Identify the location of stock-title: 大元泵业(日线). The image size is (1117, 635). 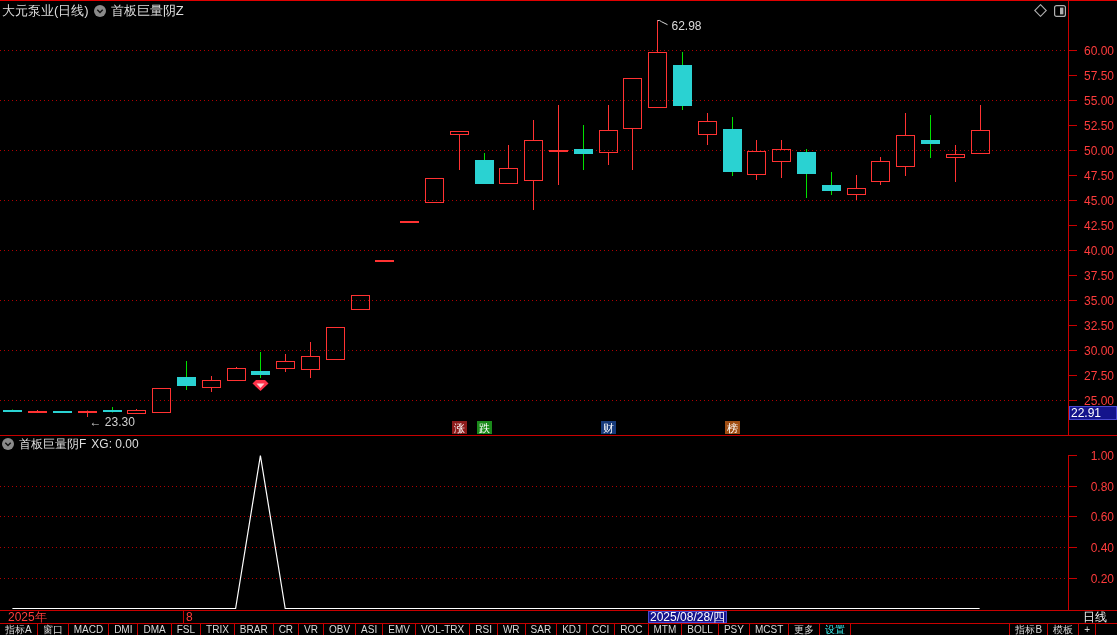
(45, 10).